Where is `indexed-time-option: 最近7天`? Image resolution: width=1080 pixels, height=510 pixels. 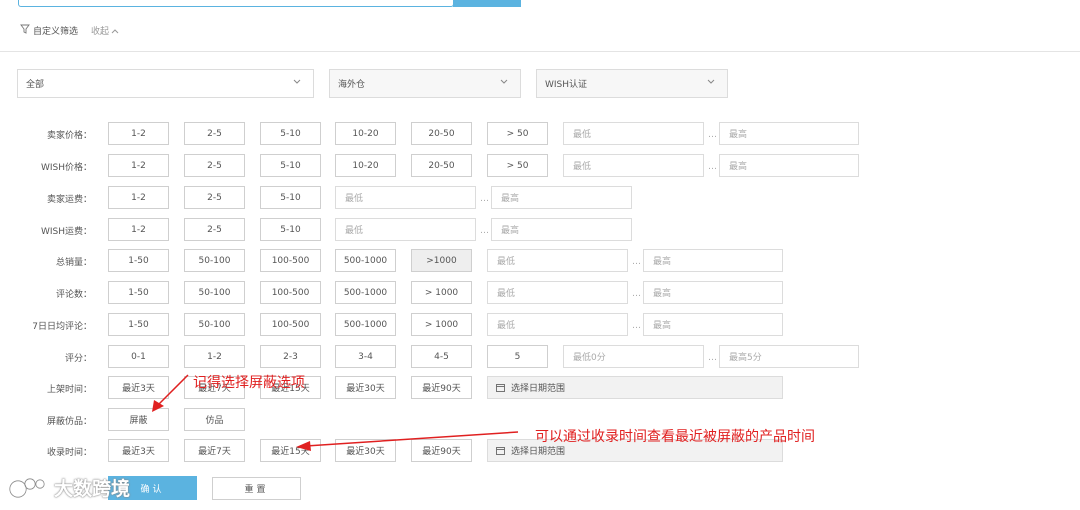
indexed-time-option: 最近7天 is located at coordinates (214, 450).